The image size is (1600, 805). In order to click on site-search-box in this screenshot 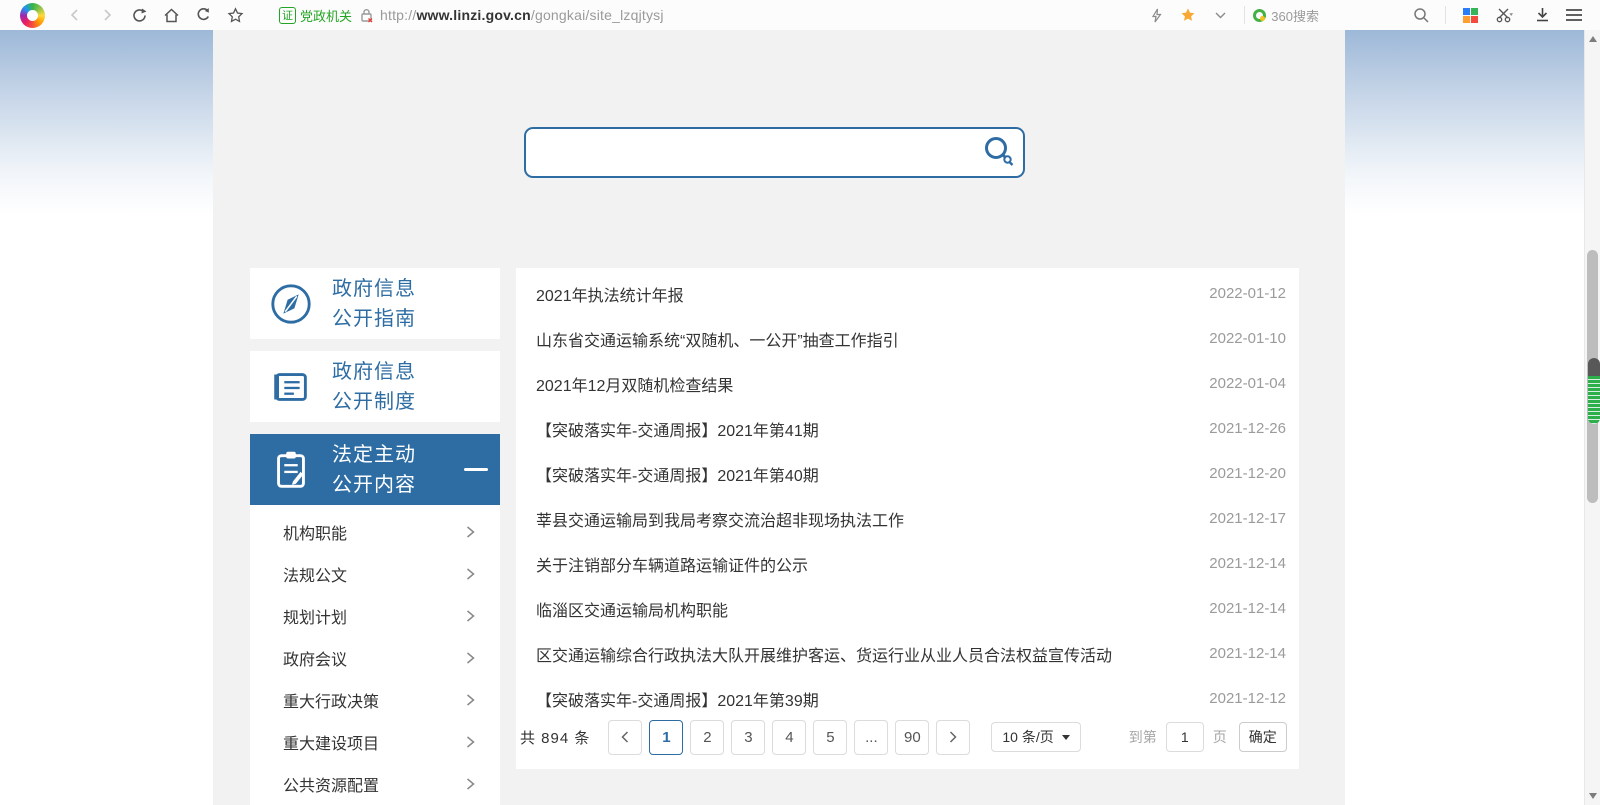, I will do `click(774, 152)`.